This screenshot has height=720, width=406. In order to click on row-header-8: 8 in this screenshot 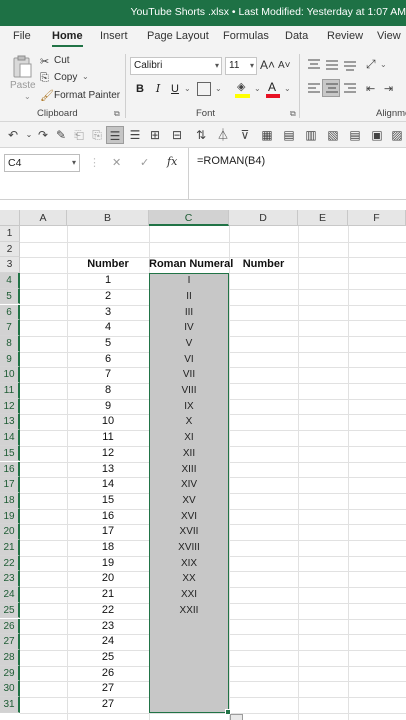, I will do `click(10, 343)`.